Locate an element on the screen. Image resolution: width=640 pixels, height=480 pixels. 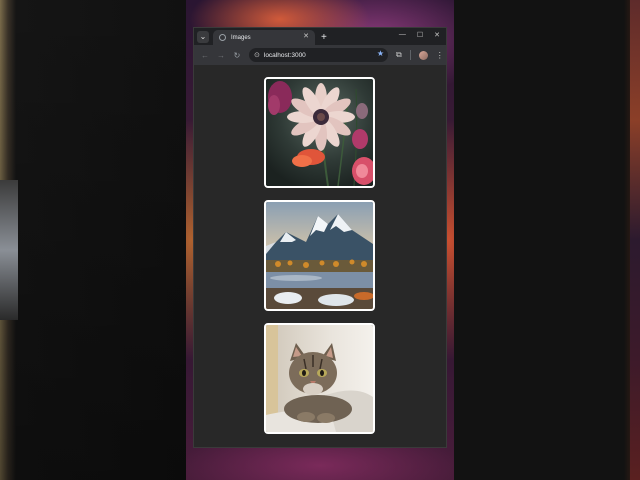
maximize-icon: ☐ is located at coordinates (420, 35).